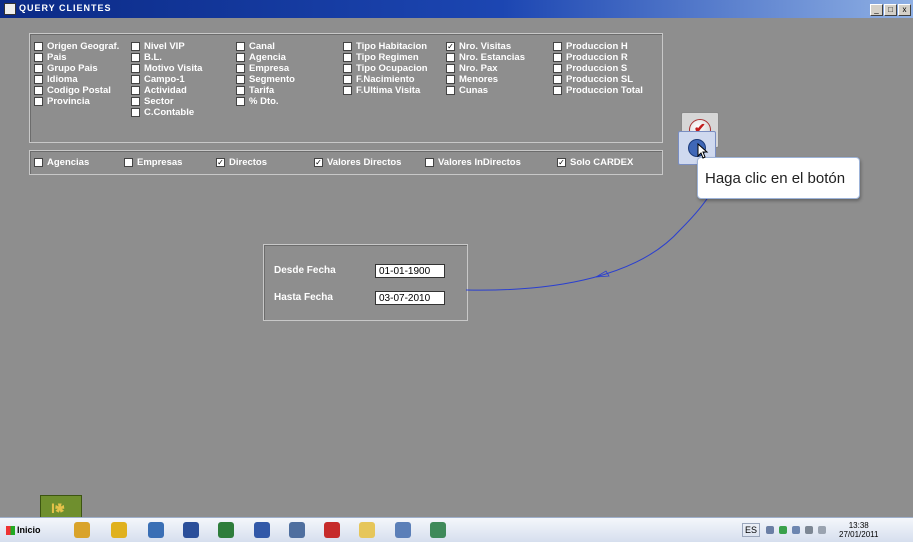 The image size is (913, 542). I want to click on start-button: Inicio, so click(23, 530).